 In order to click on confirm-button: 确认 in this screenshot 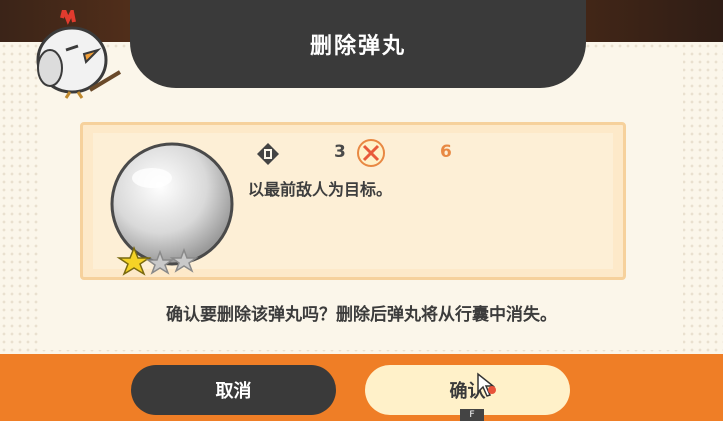, I will do `click(467, 390)`.